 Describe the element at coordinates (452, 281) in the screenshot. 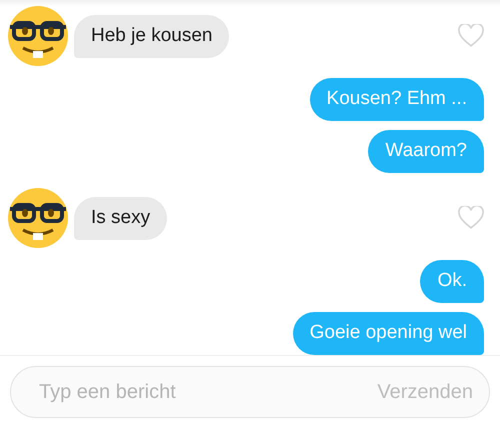

I see `message-bubble: Ok.` at that location.